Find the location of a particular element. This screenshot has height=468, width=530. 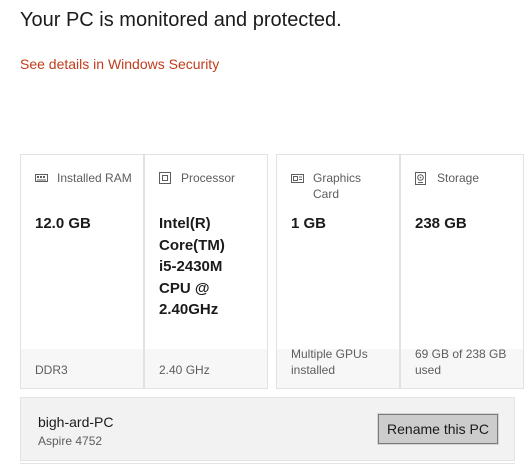

card-value: Intel(R) Core(TM) i5-2430M CPU @ 2.40GHz is located at coordinates (192, 266).